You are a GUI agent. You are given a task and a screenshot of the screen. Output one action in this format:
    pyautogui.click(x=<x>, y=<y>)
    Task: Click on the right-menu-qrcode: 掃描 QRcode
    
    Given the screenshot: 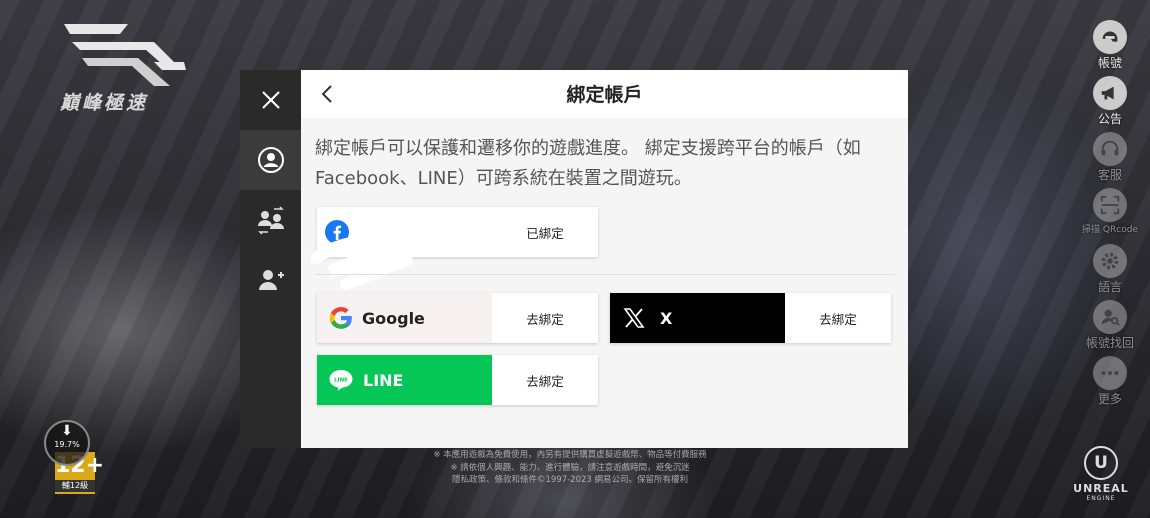 What is the action you would take?
    pyautogui.click(x=1110, y=211)
    